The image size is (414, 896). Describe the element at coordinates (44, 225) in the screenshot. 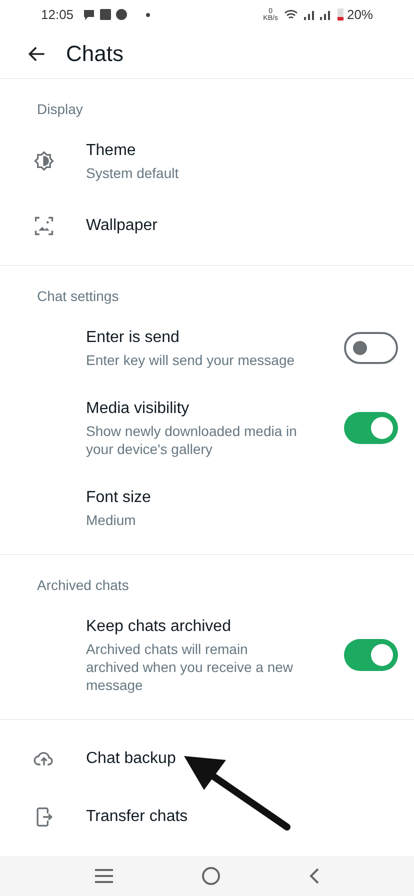

I see `wallpaper-icon` at that location.